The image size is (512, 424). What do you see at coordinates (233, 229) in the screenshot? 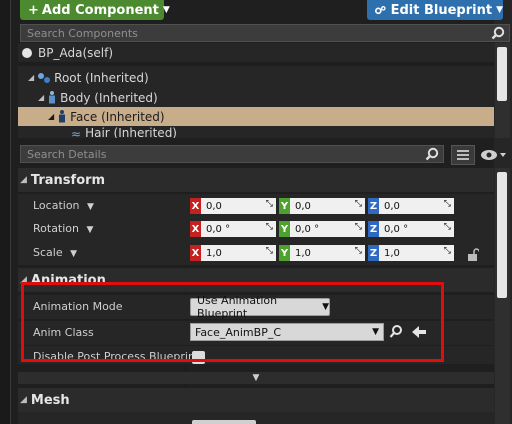
I see `rotation-x-field: X 0,0 ° ⤡` at bounding box center [233, 229].